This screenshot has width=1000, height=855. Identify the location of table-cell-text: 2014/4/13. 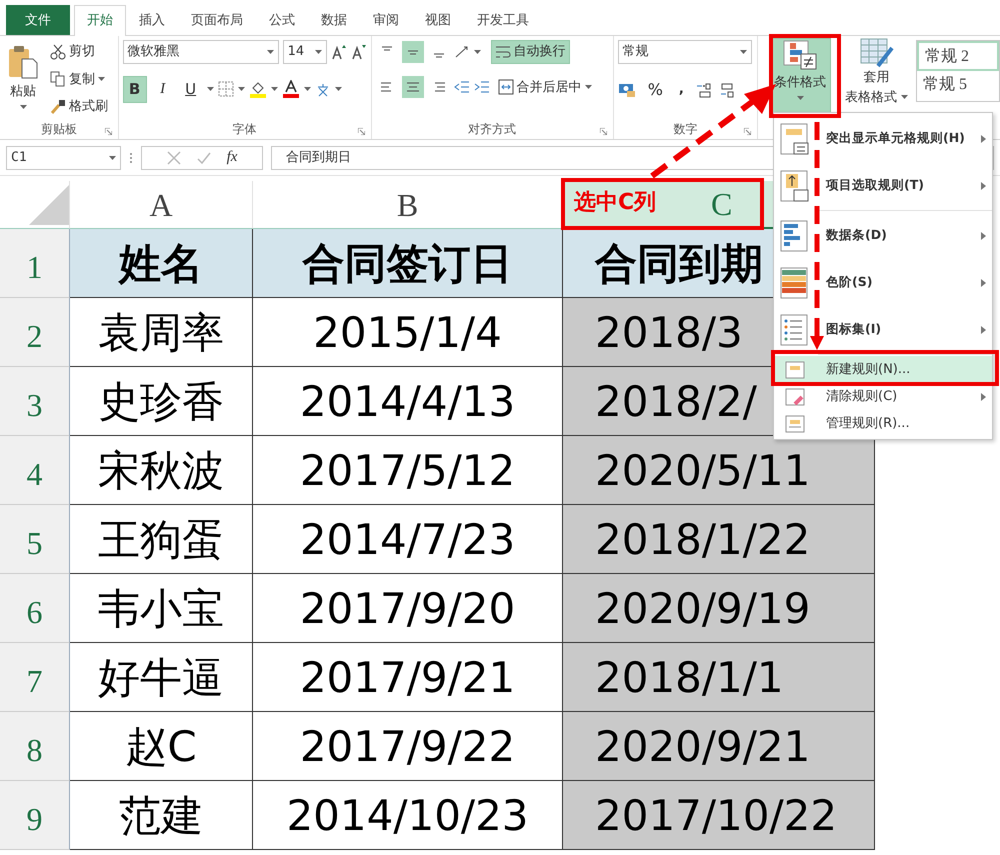
(408, 402).